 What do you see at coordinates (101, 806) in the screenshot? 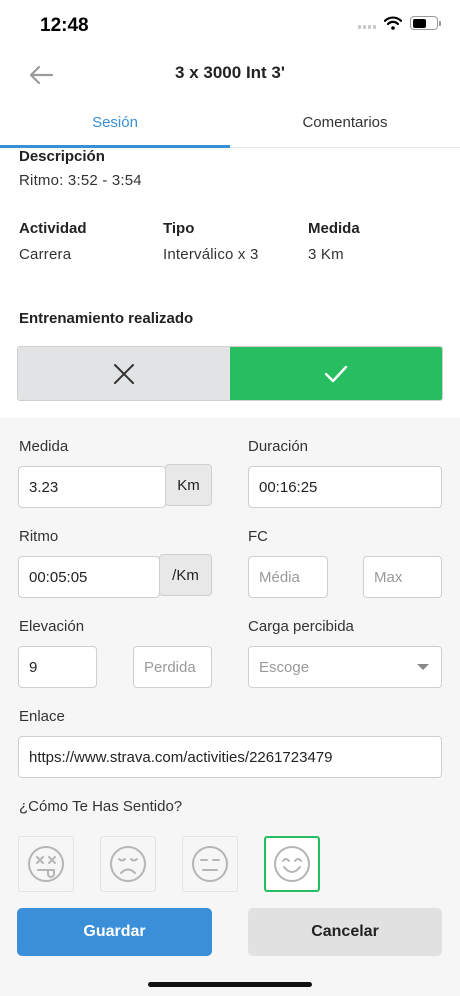
I see `feeling-label: ¿Cómo Te Has Sentido?` at bounding box center [101, 806].